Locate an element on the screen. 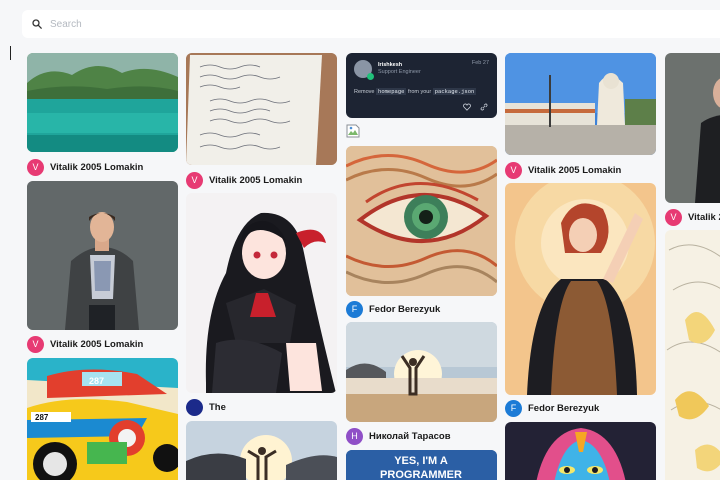 Image resolution: width=720 pixels, height=480 pixels. pin-image-lake is located at coordinates (102, 102).